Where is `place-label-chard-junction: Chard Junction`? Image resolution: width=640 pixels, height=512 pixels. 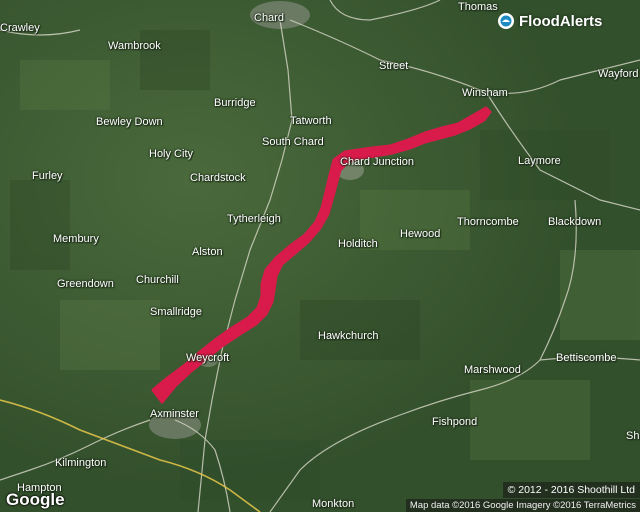
place-label-chard-junction: Chard Junction is located at coordinates (377, 162).